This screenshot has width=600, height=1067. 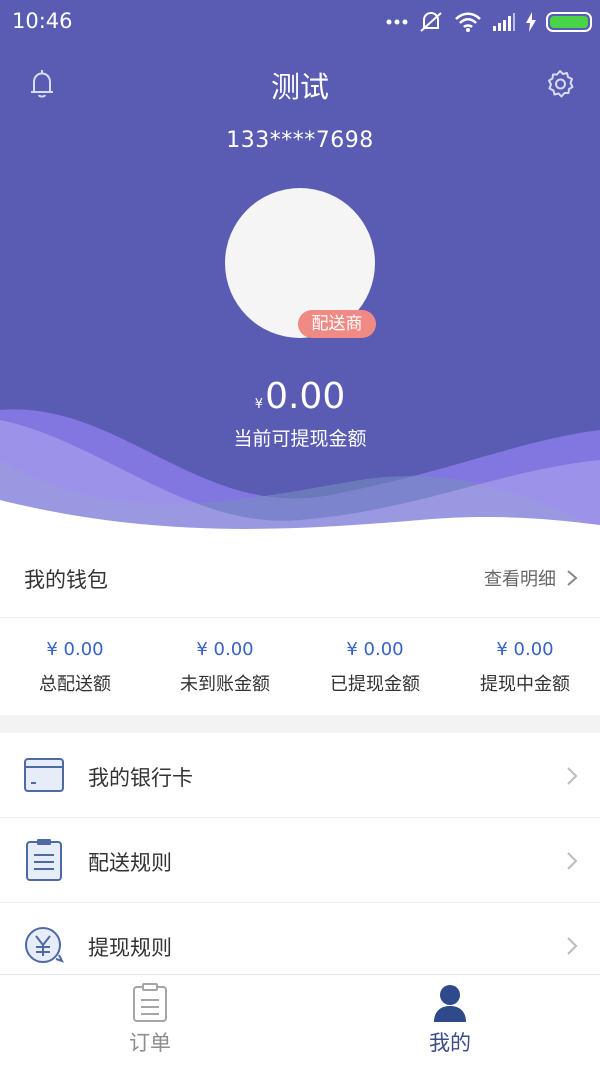 What do you see at coordinates (130, 863) in the screenshot?
I see `menu-item-label: 配送规则` at bounding box center [130, 863].